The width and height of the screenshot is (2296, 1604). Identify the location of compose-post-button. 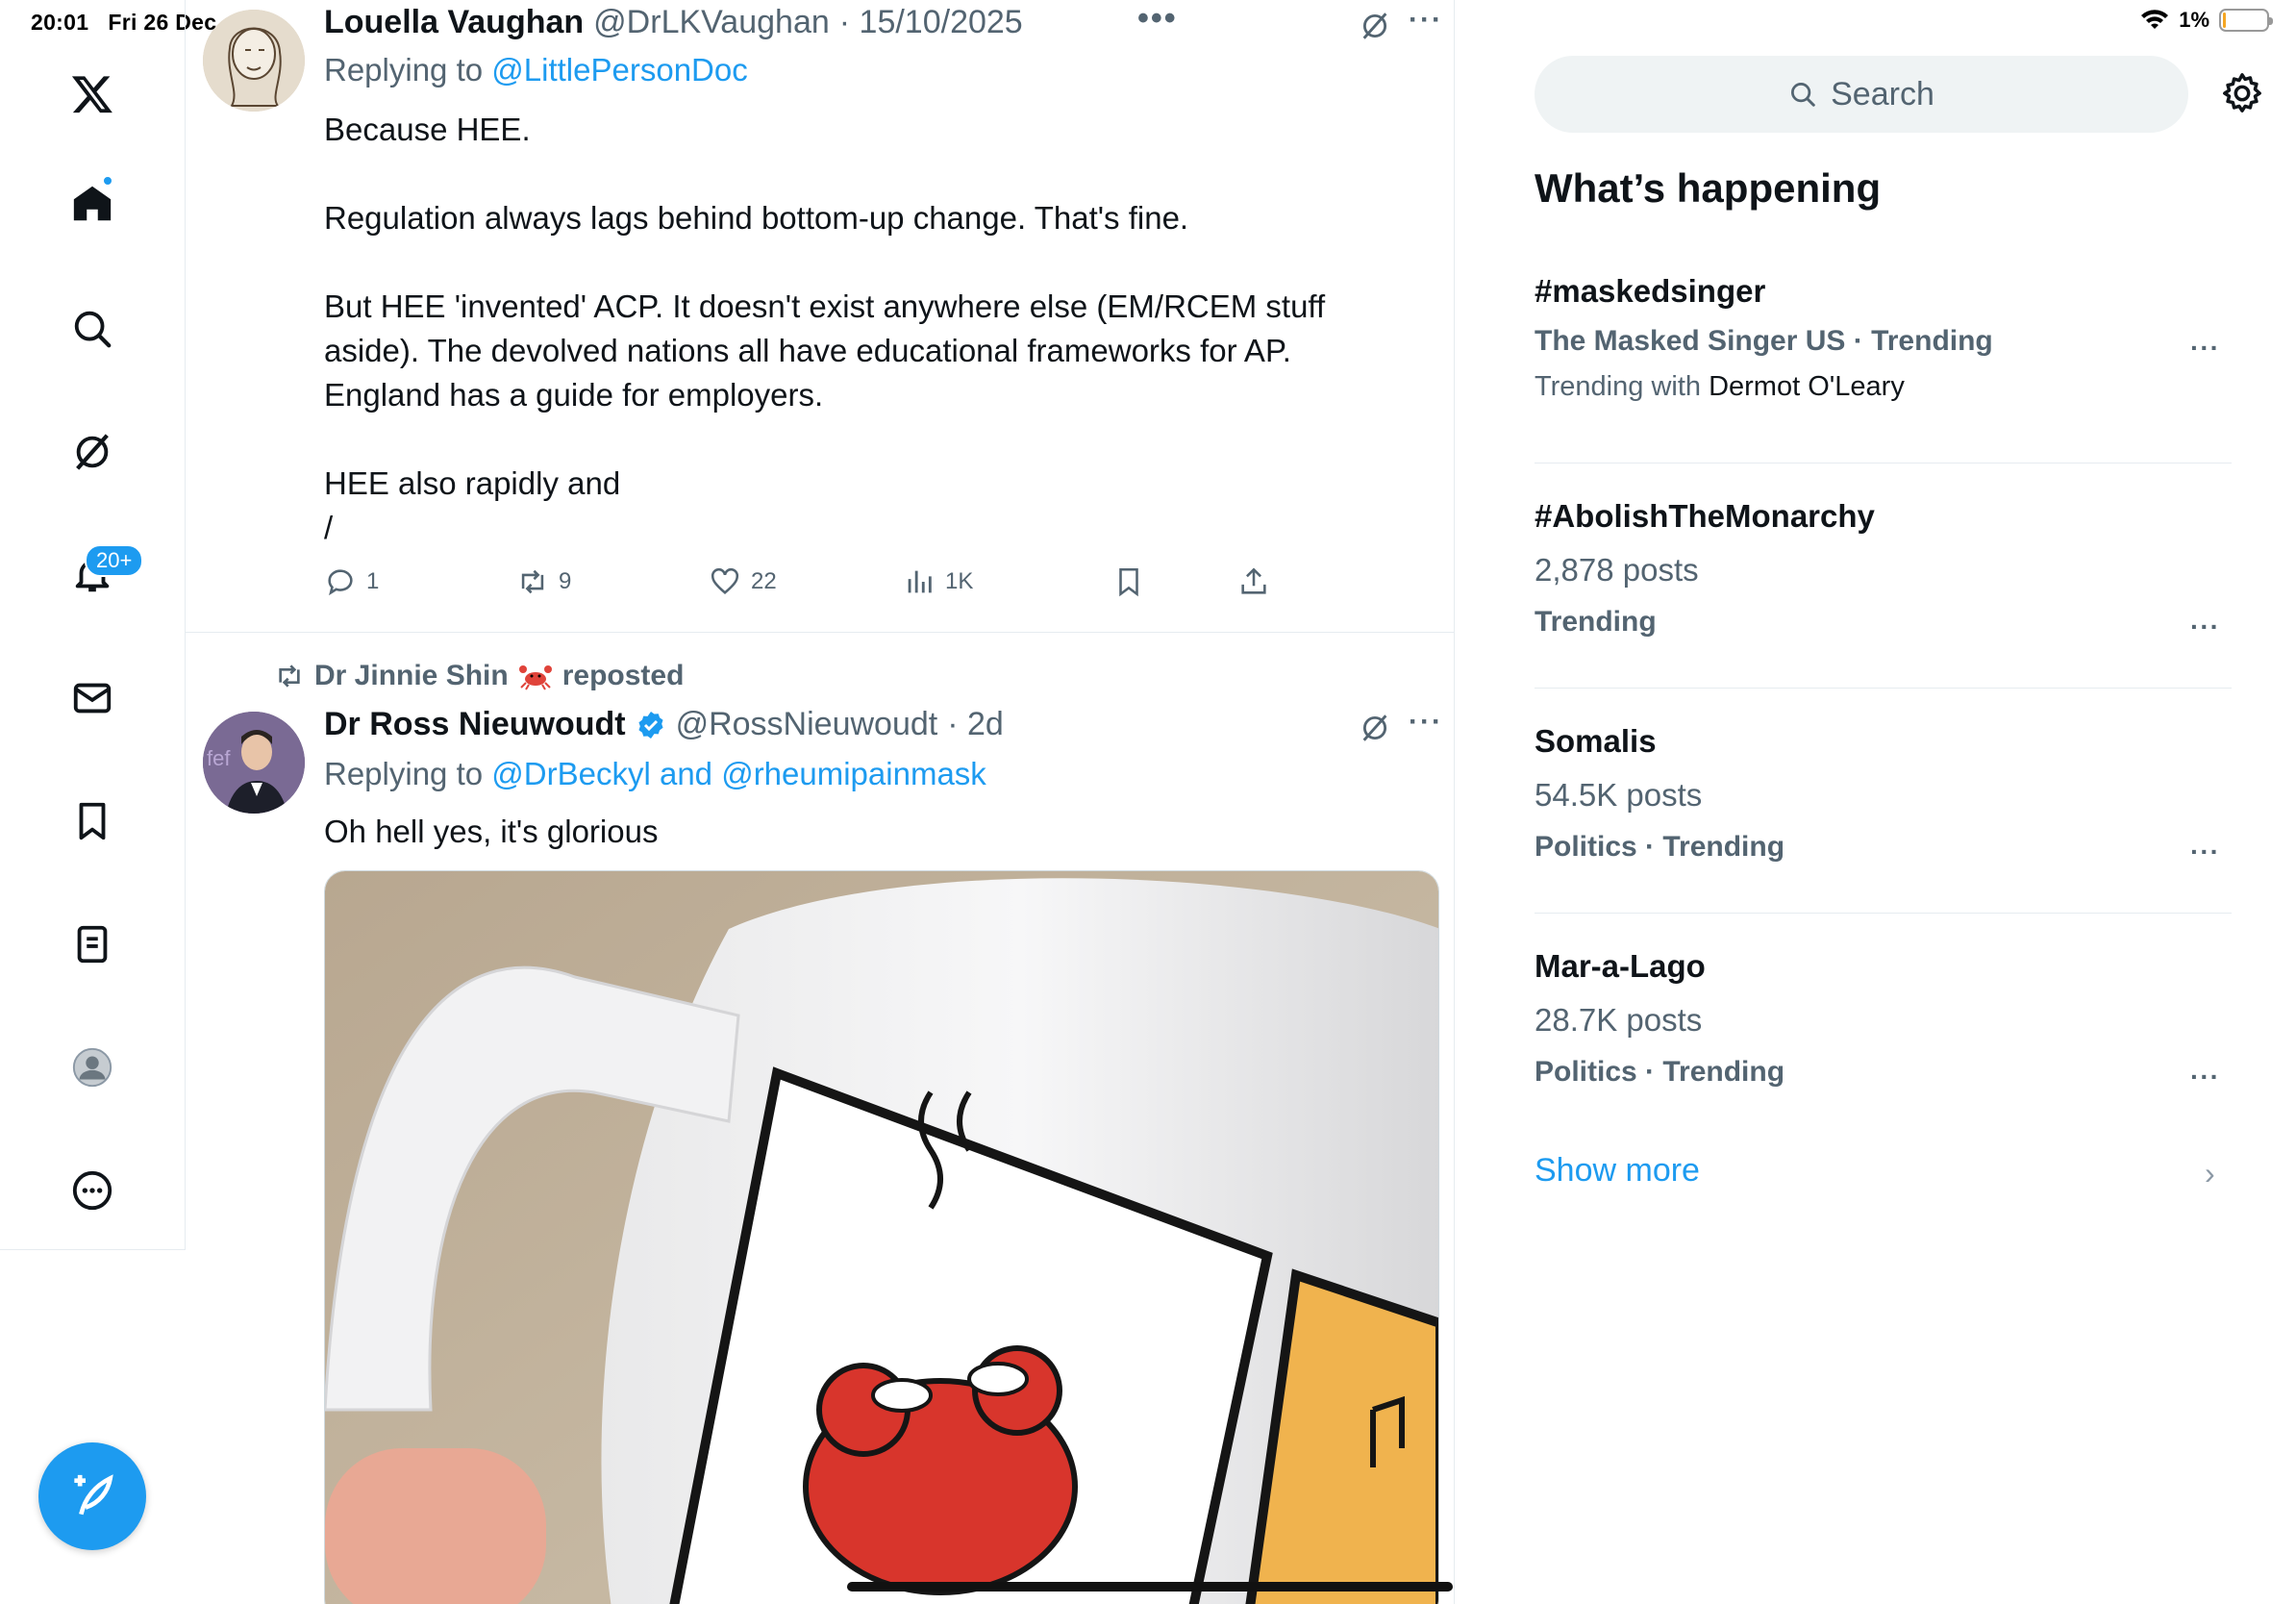
(92, 1496).